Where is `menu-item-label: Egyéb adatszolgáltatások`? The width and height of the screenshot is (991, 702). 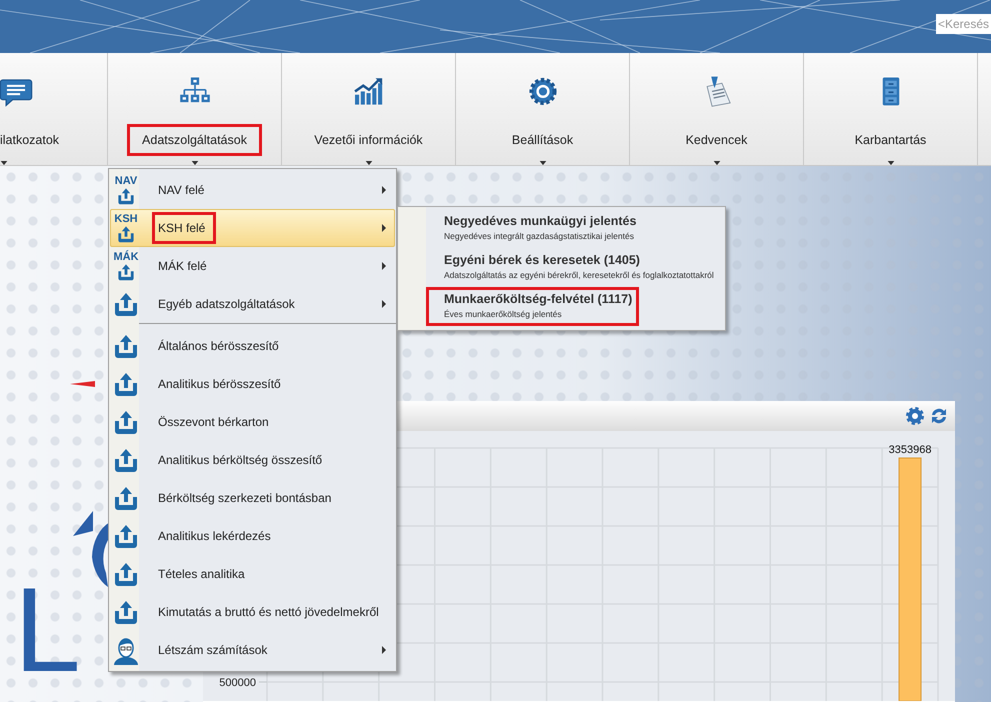
menu-item-label: Egyéb adatszolgáltatások is located at coordinates (226, 304).